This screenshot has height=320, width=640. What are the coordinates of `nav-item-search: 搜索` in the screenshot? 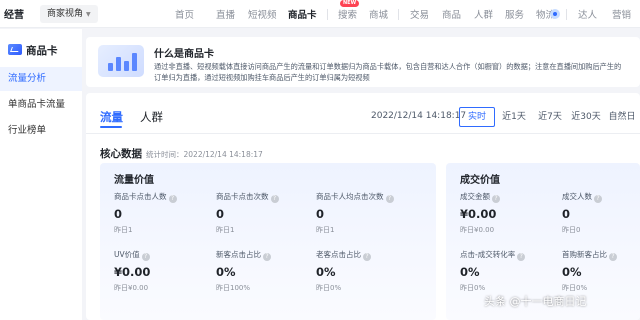 It's located at (347, 14).